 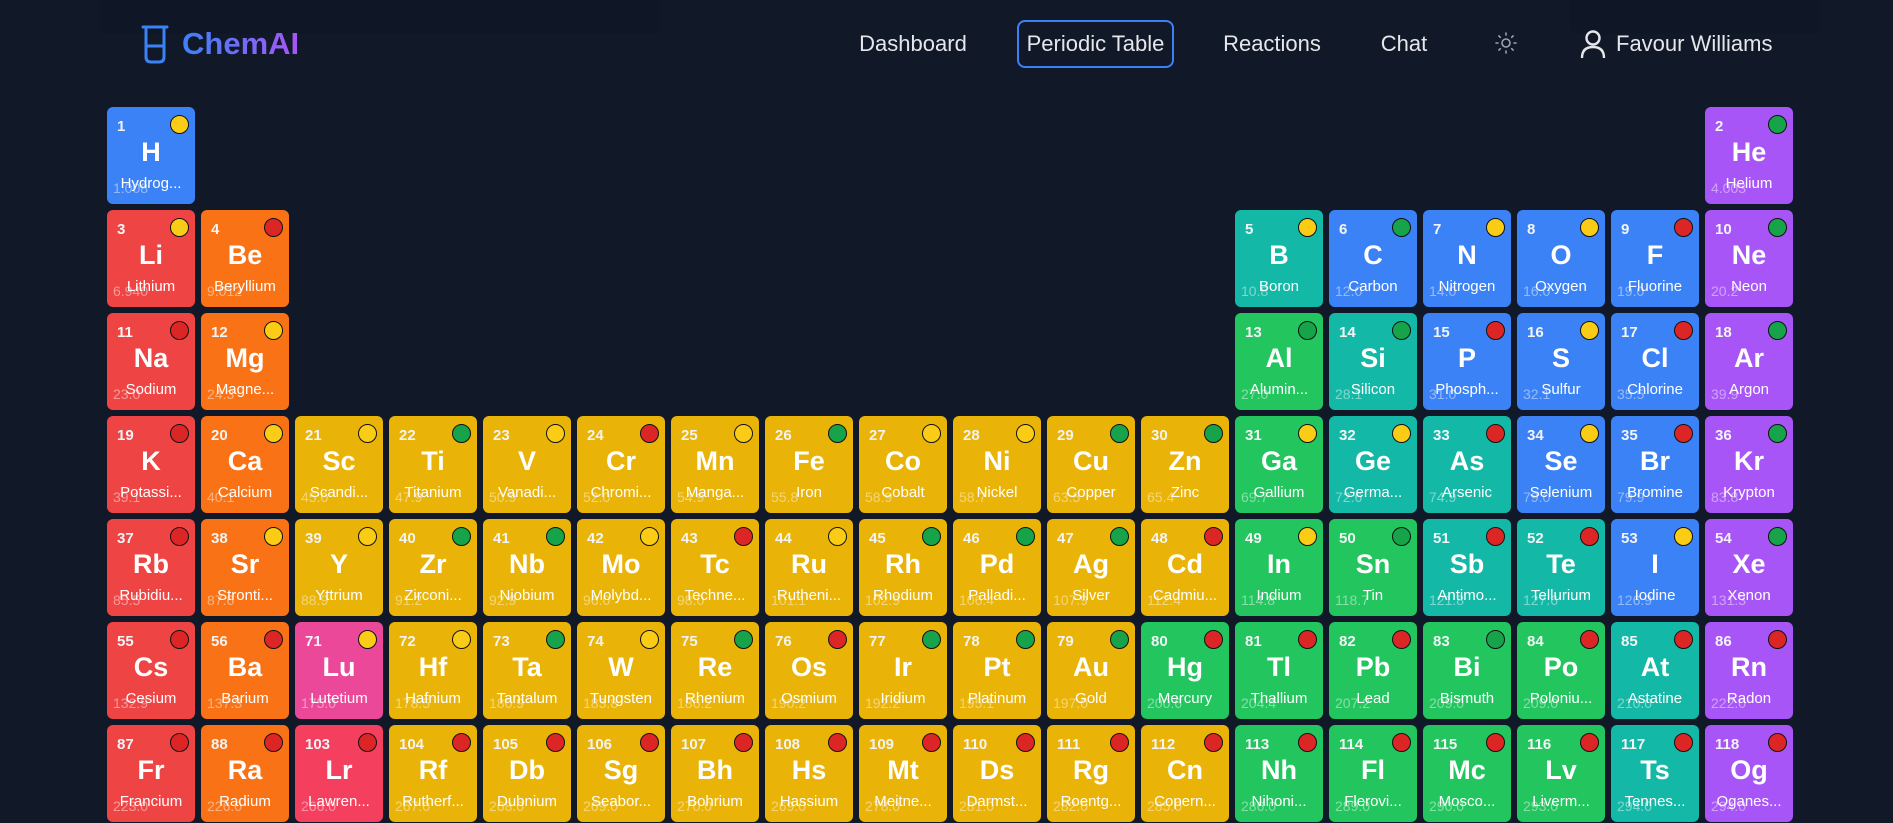 What do you see at coordinates (1655, 258) in the screenshot?
I see `element-tile-f: 9 F 19.0 Fluorine` at bounding box center [1655, 258].